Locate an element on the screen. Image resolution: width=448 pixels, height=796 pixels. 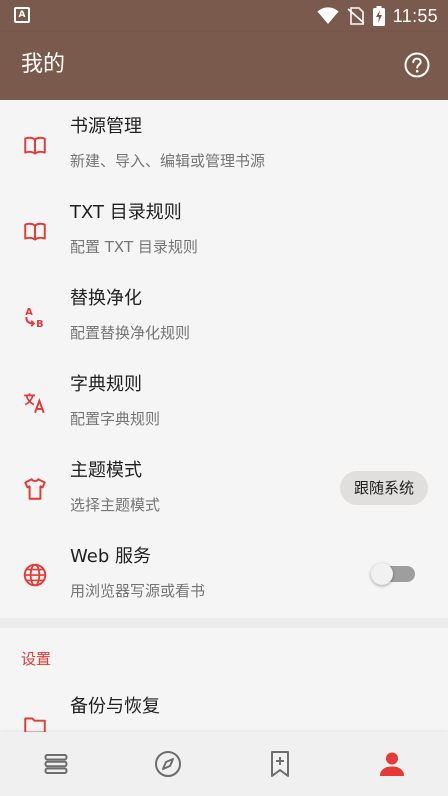
help-icon is located at coordinates (417, 65).